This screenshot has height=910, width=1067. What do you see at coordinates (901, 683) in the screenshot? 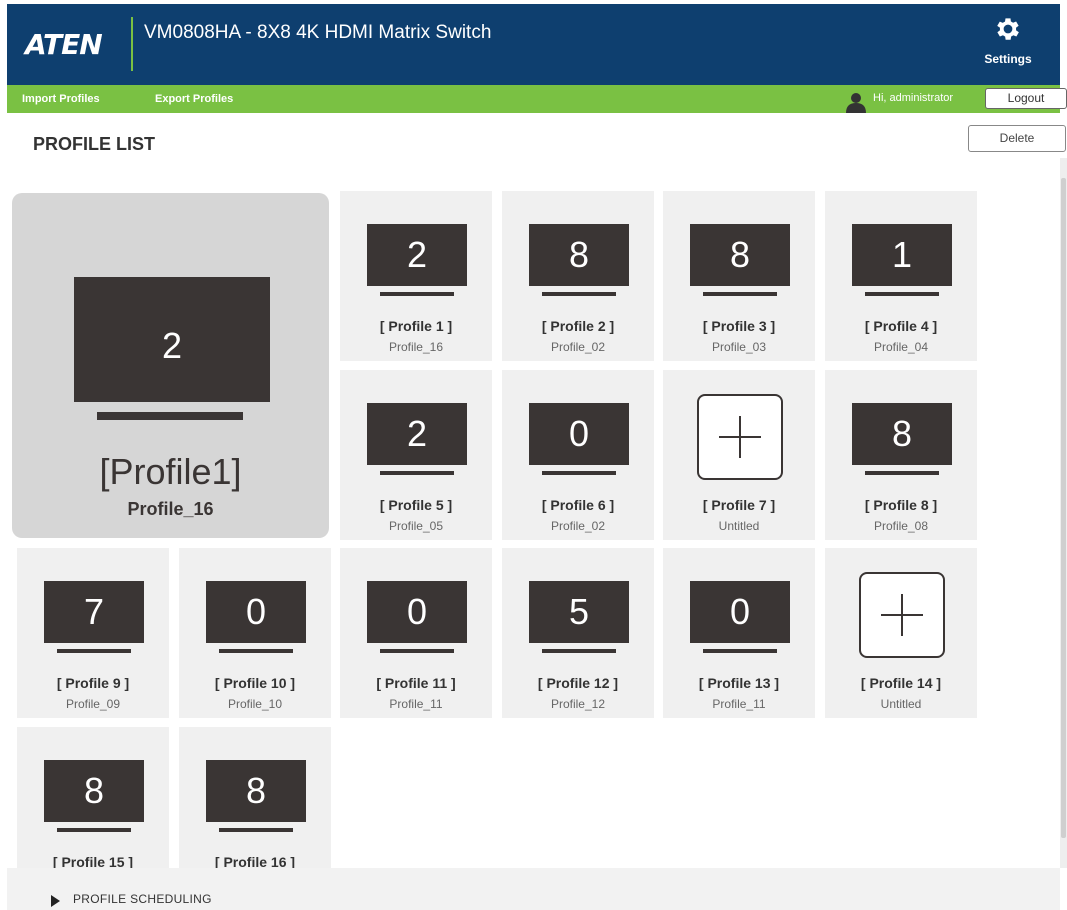
I see `profile-name: [ Profile 14 ]` at bounding box center [901, 683].